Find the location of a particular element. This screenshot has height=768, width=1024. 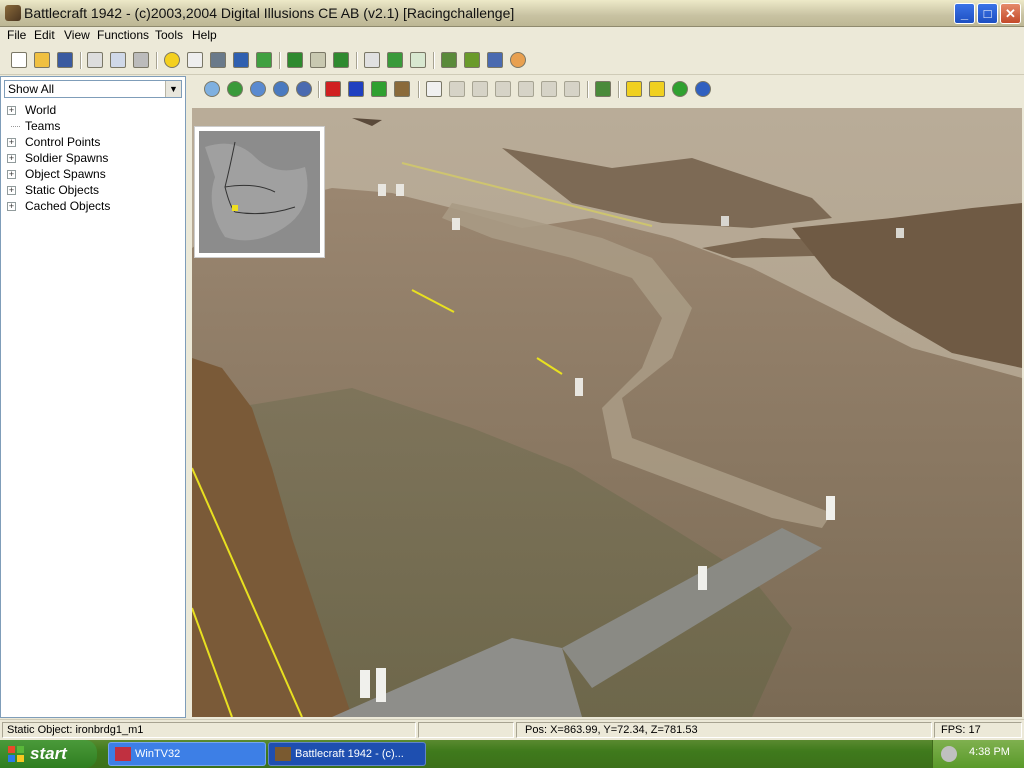

light-icon is located at coordinates (172, 60).